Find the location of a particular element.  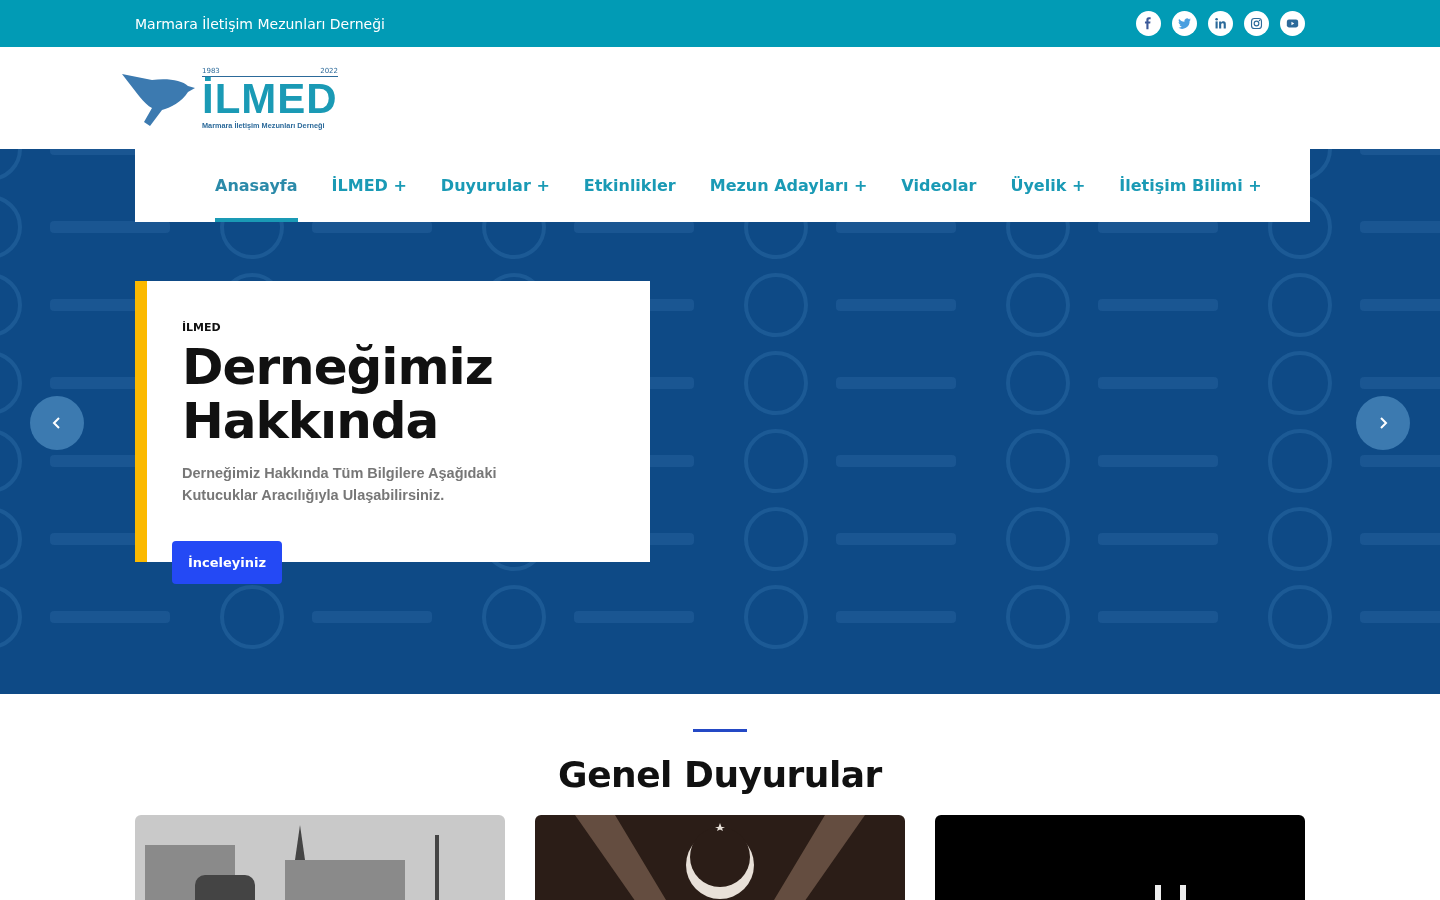

nav-tab: İletişim Bilimi + is located at coordinates (1190, 185).